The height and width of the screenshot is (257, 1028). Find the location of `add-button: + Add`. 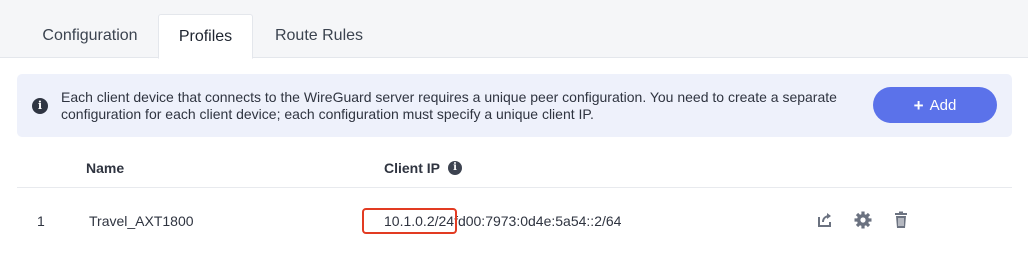

add-button: + Add is located at coordinates (935, 105).